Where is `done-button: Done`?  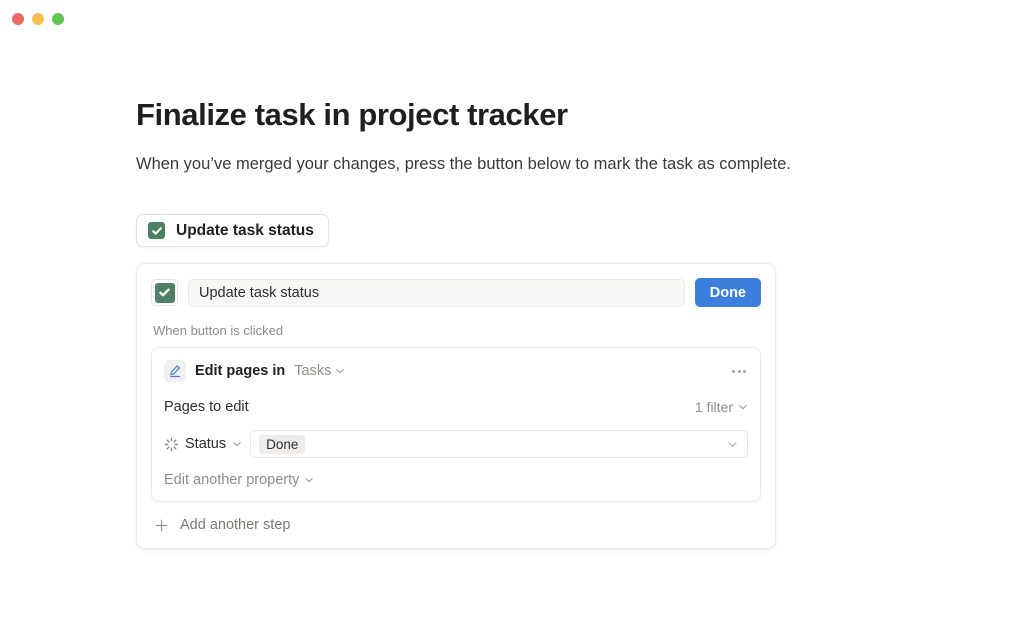
done-button: Done is located at coordinates (727, 293).